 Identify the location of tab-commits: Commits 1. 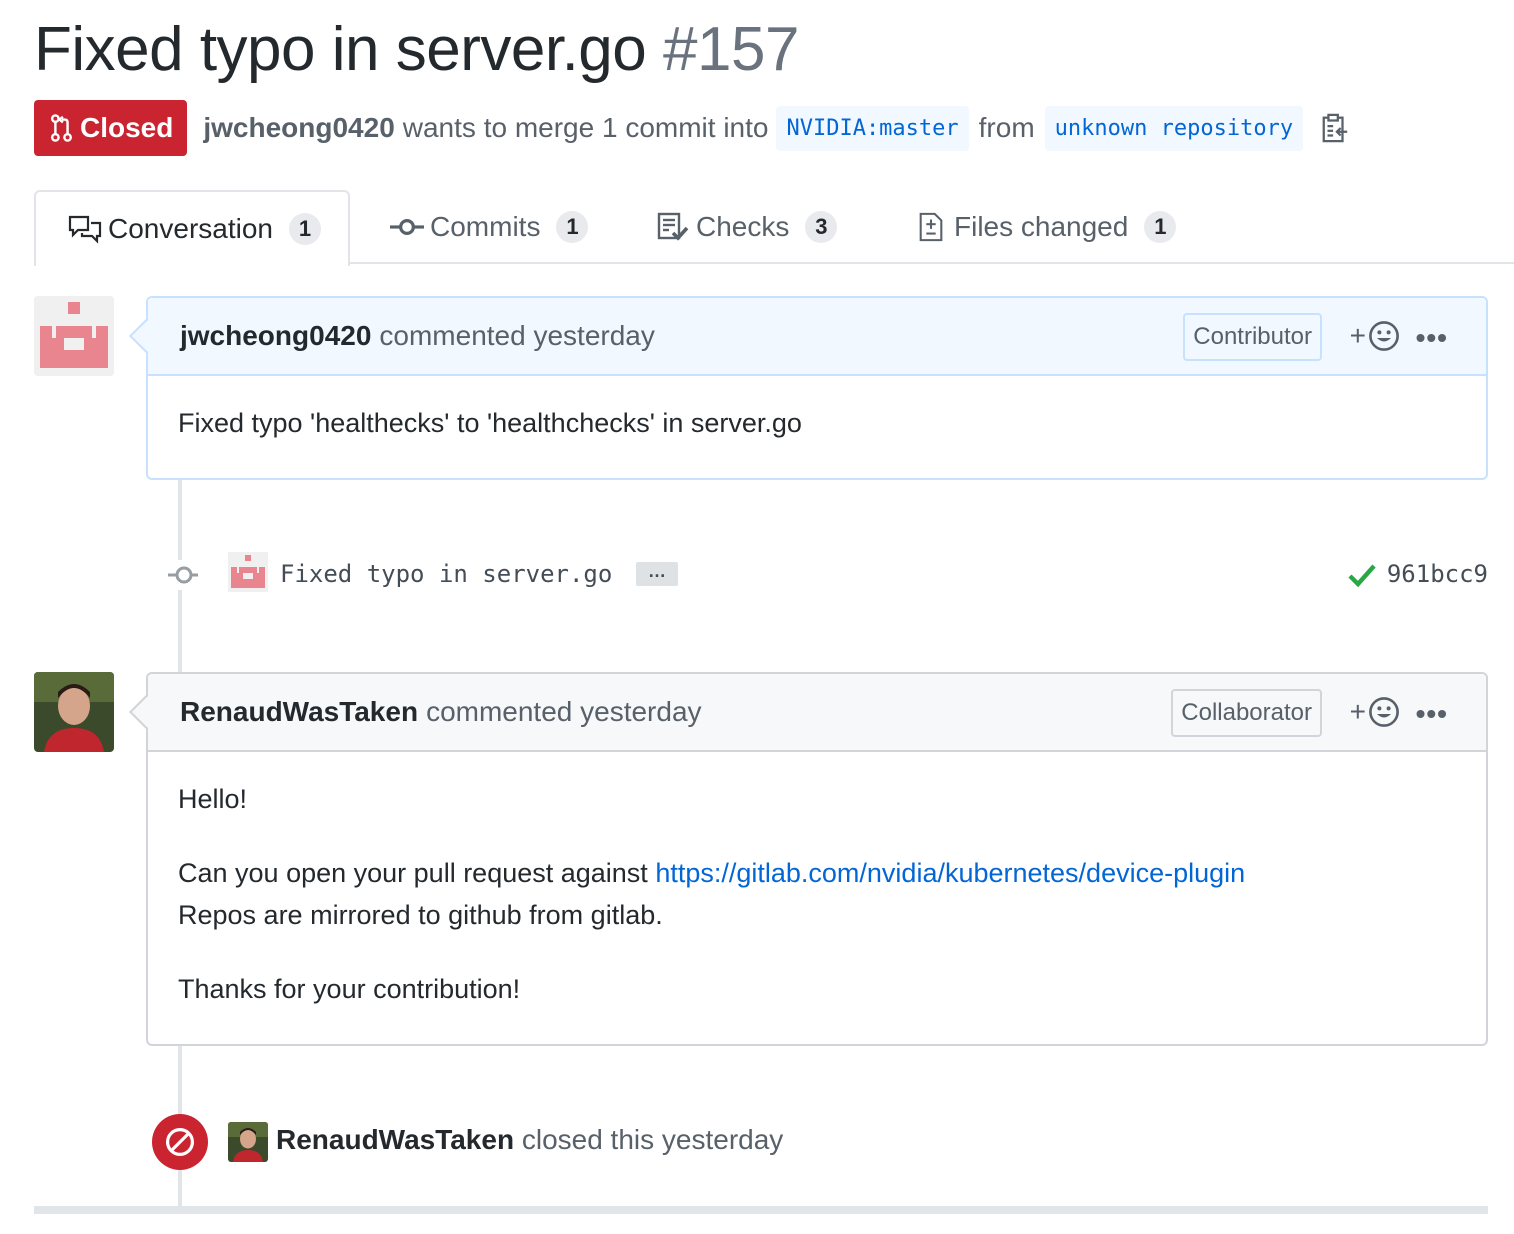
(489, 227).